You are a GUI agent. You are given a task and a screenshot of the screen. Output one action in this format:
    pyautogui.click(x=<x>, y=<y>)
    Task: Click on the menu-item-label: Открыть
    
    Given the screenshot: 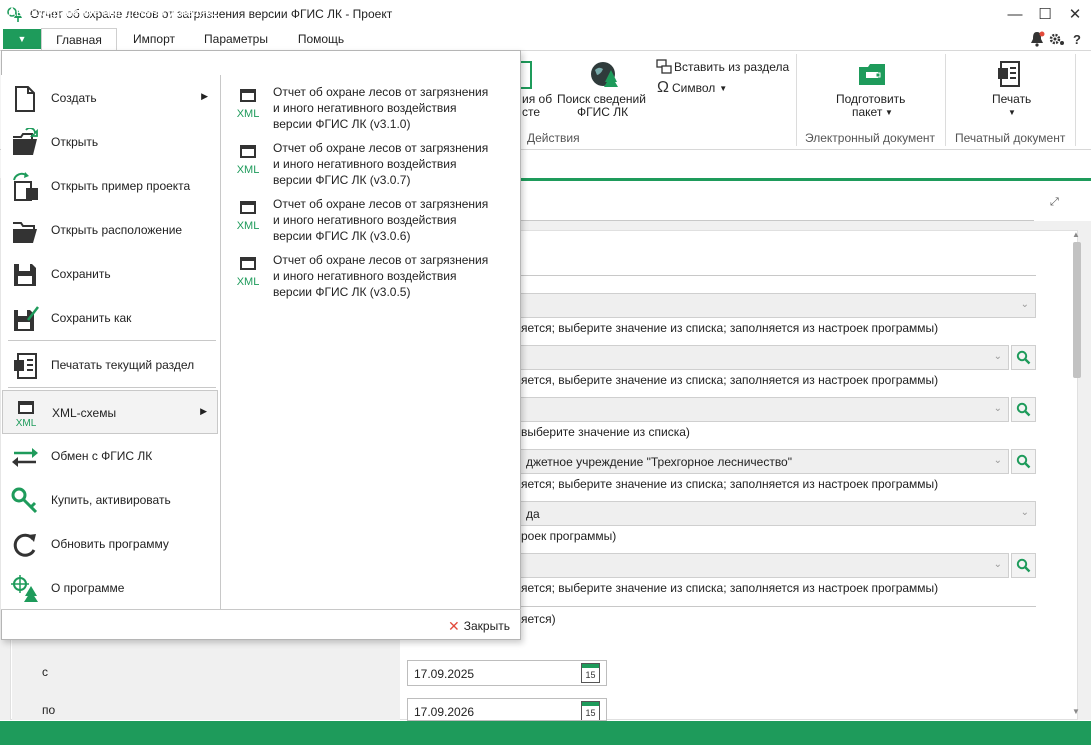 What is the action you would take?
    pyautogui.click(x=75, y=142)
    